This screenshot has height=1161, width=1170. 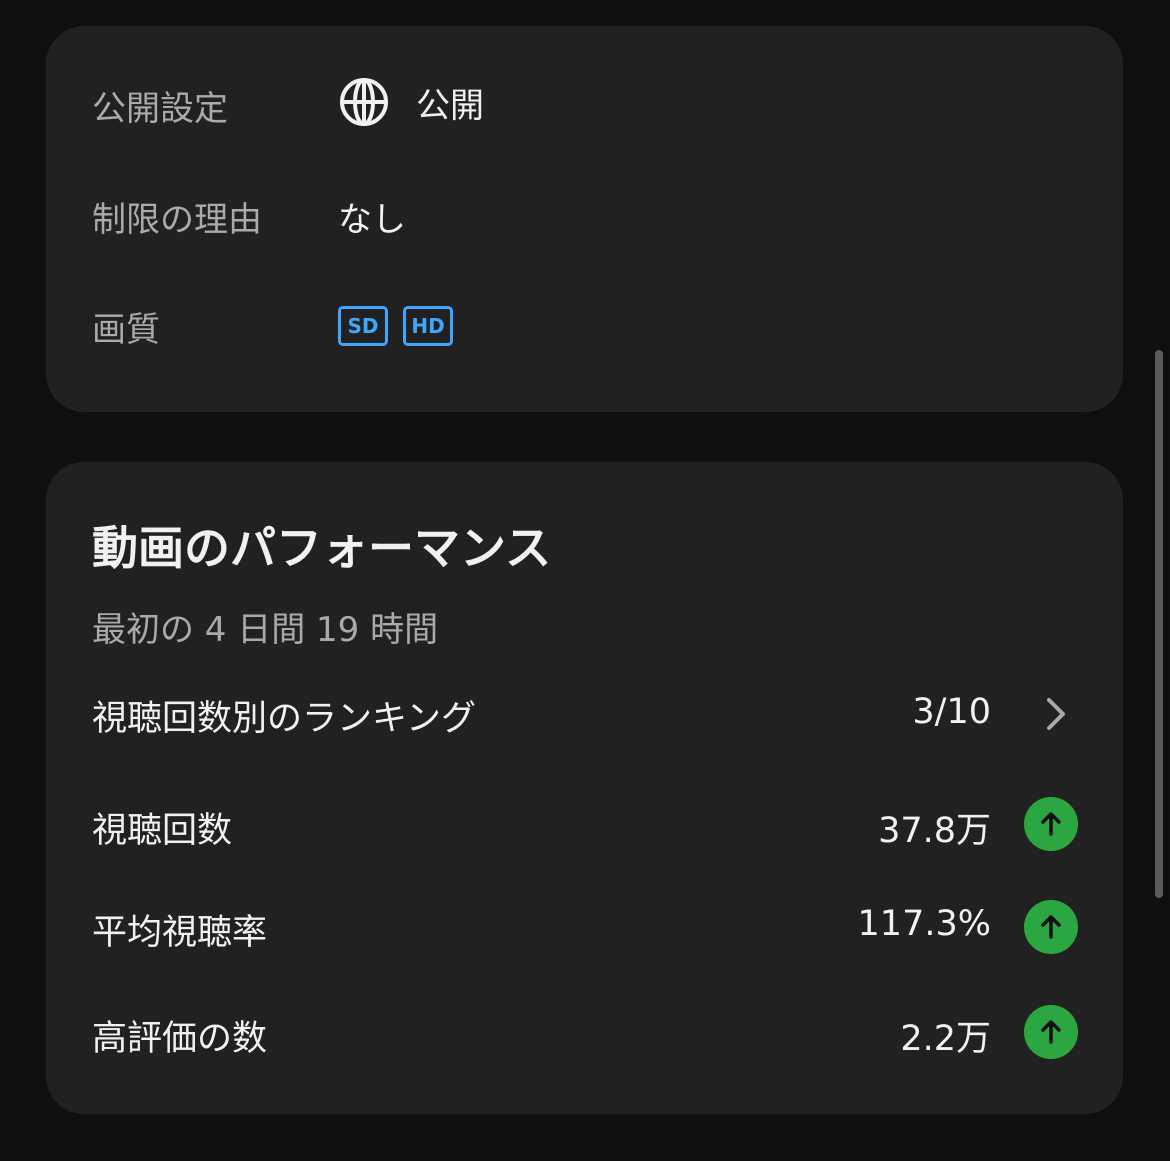 I want to click on likes-value: 2.2万, so click(x=945, y=1039).